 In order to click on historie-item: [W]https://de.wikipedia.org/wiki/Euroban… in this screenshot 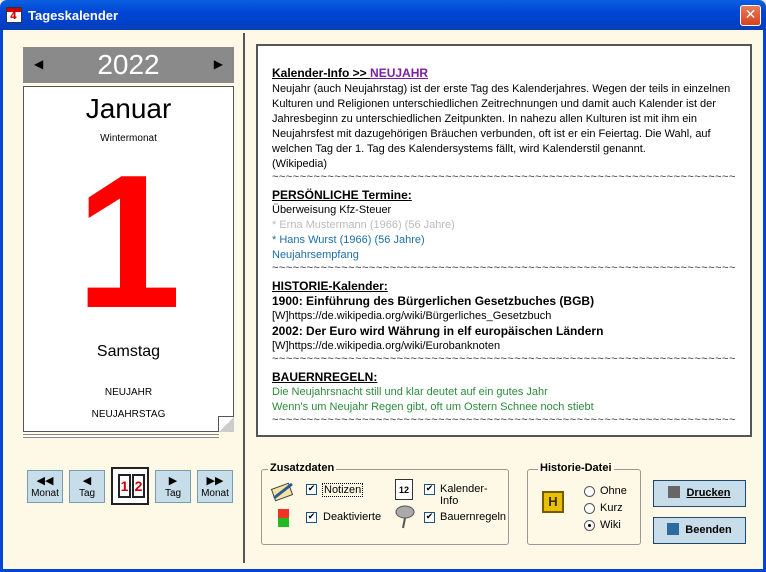, I will do `click(386, 346)`.